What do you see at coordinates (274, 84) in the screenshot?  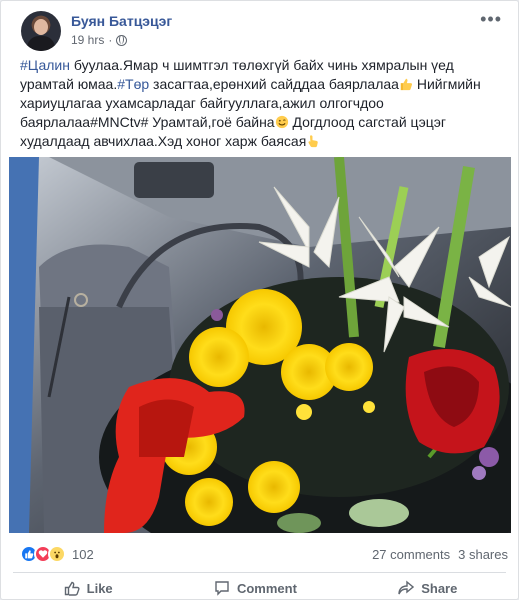 I see `post-text-segment: засагтаа,ерөнхий сайддаа баярлалаа` at bounding box center [274, 84].